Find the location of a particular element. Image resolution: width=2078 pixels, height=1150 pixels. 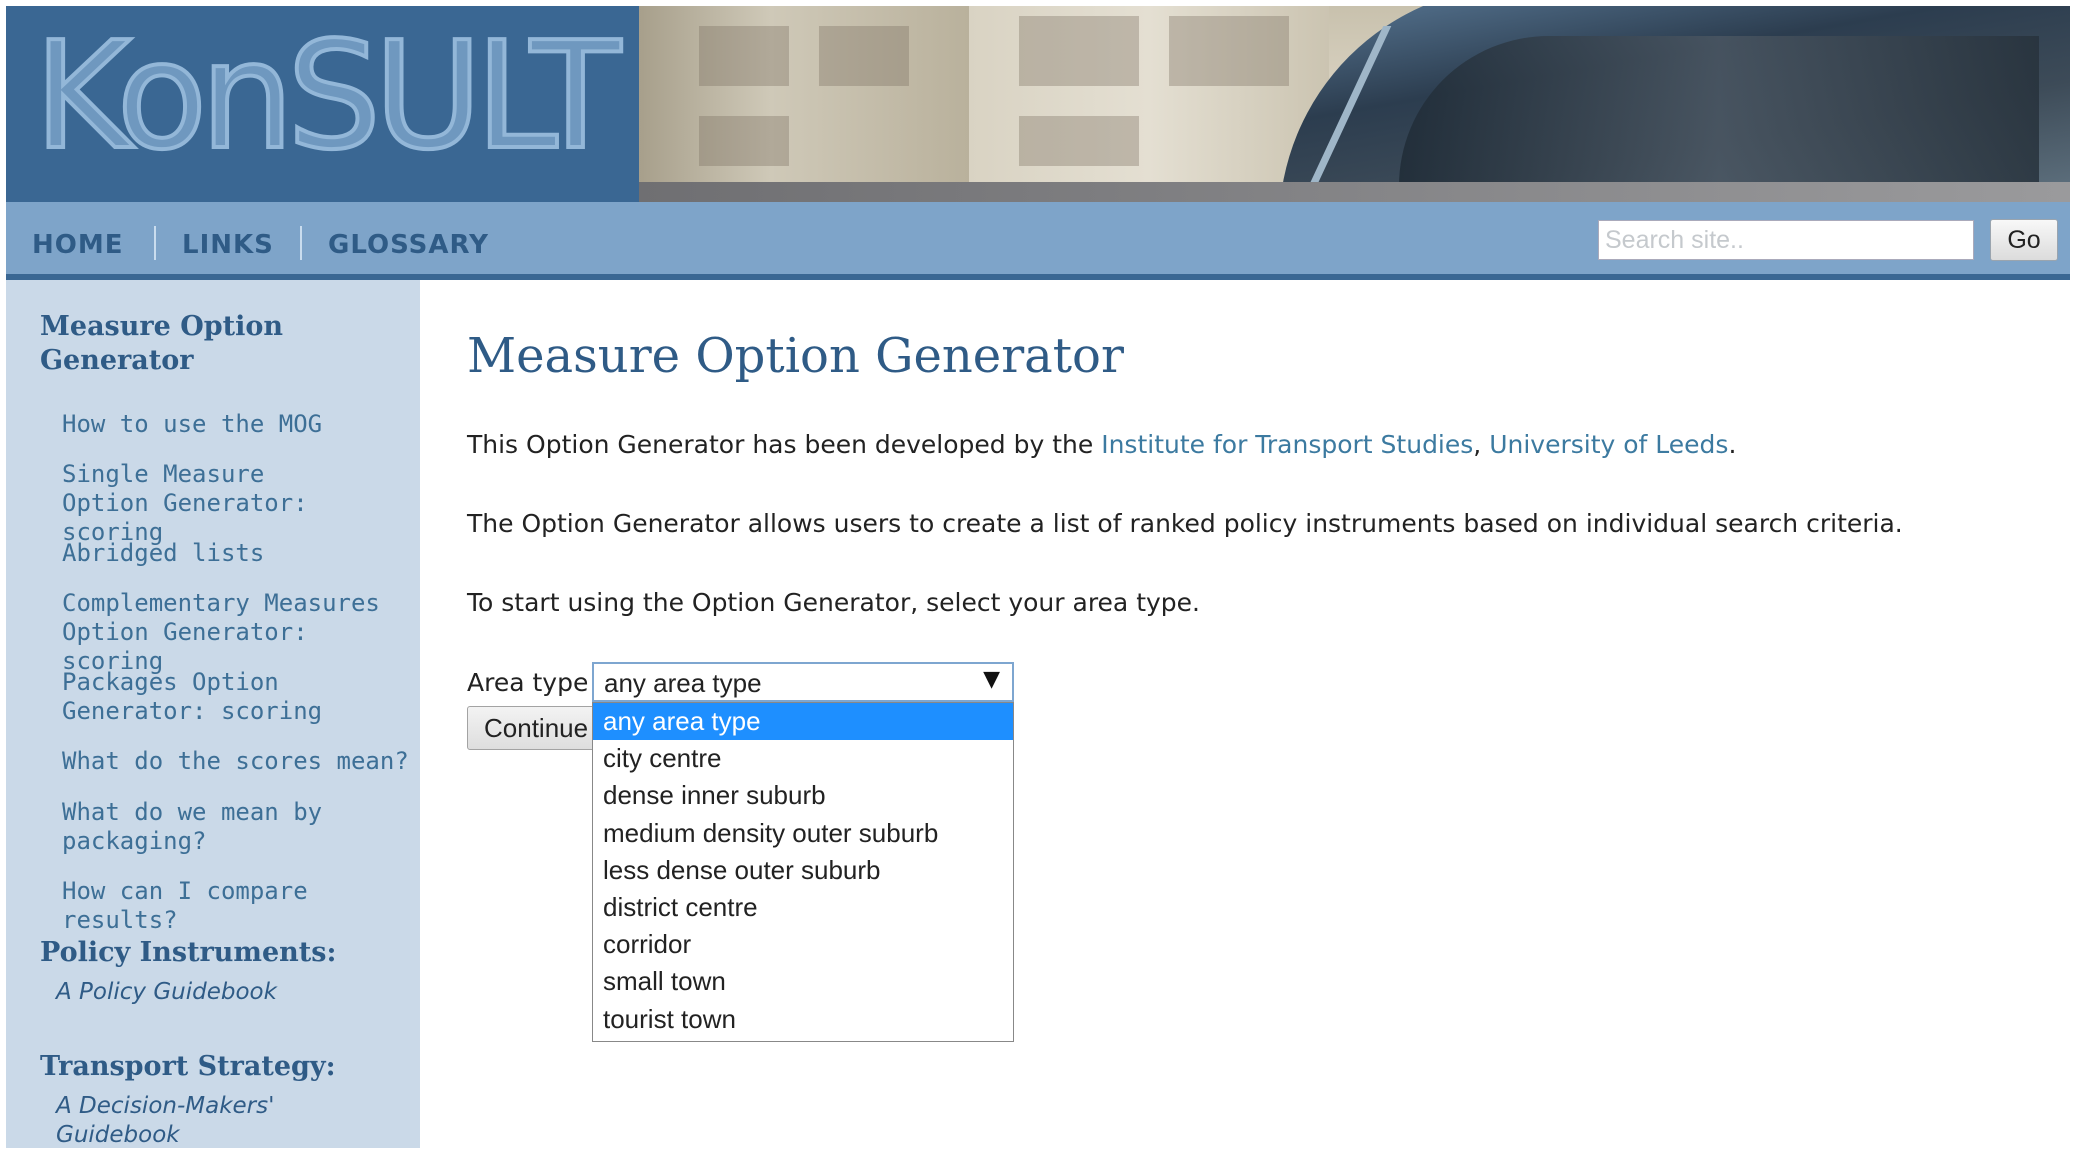

link-university-of-leeds: University of Leeds is located at coordinates (1608, 444).